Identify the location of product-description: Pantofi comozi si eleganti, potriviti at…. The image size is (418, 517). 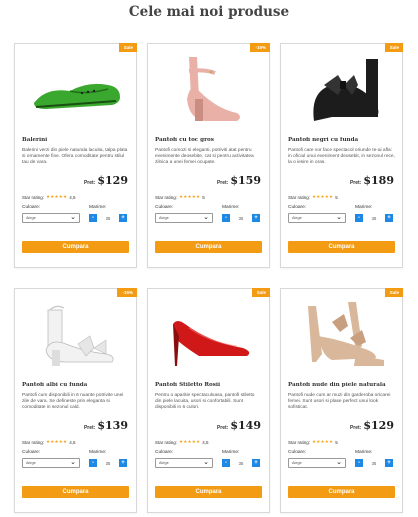
(204, 157).